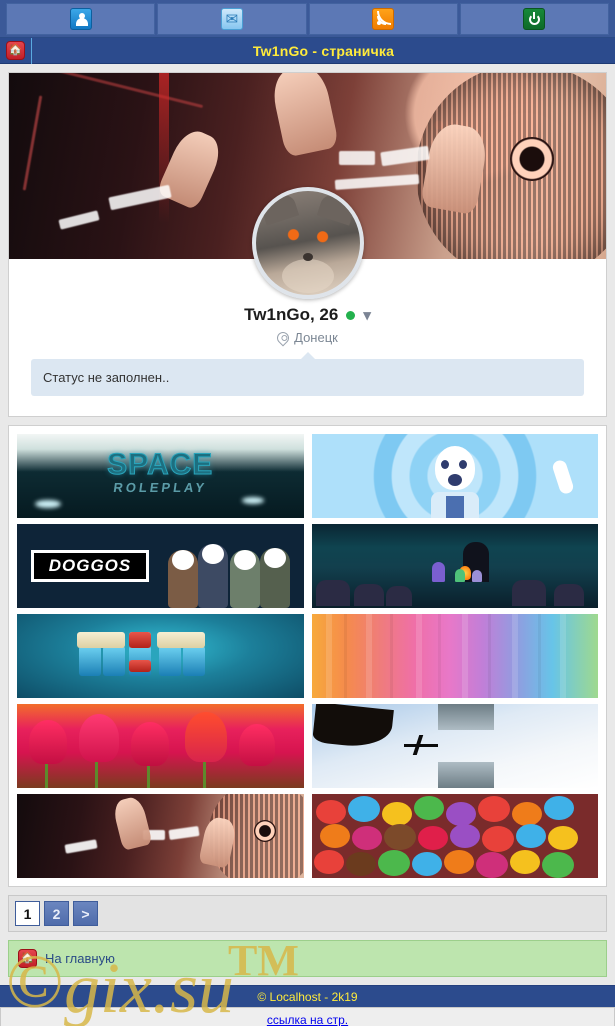 Image resolution: width=615 pixels, height=1026 pixels. I want to click on title-bar: 🏠 Tw1nGo - страничка, so click(307, 50).